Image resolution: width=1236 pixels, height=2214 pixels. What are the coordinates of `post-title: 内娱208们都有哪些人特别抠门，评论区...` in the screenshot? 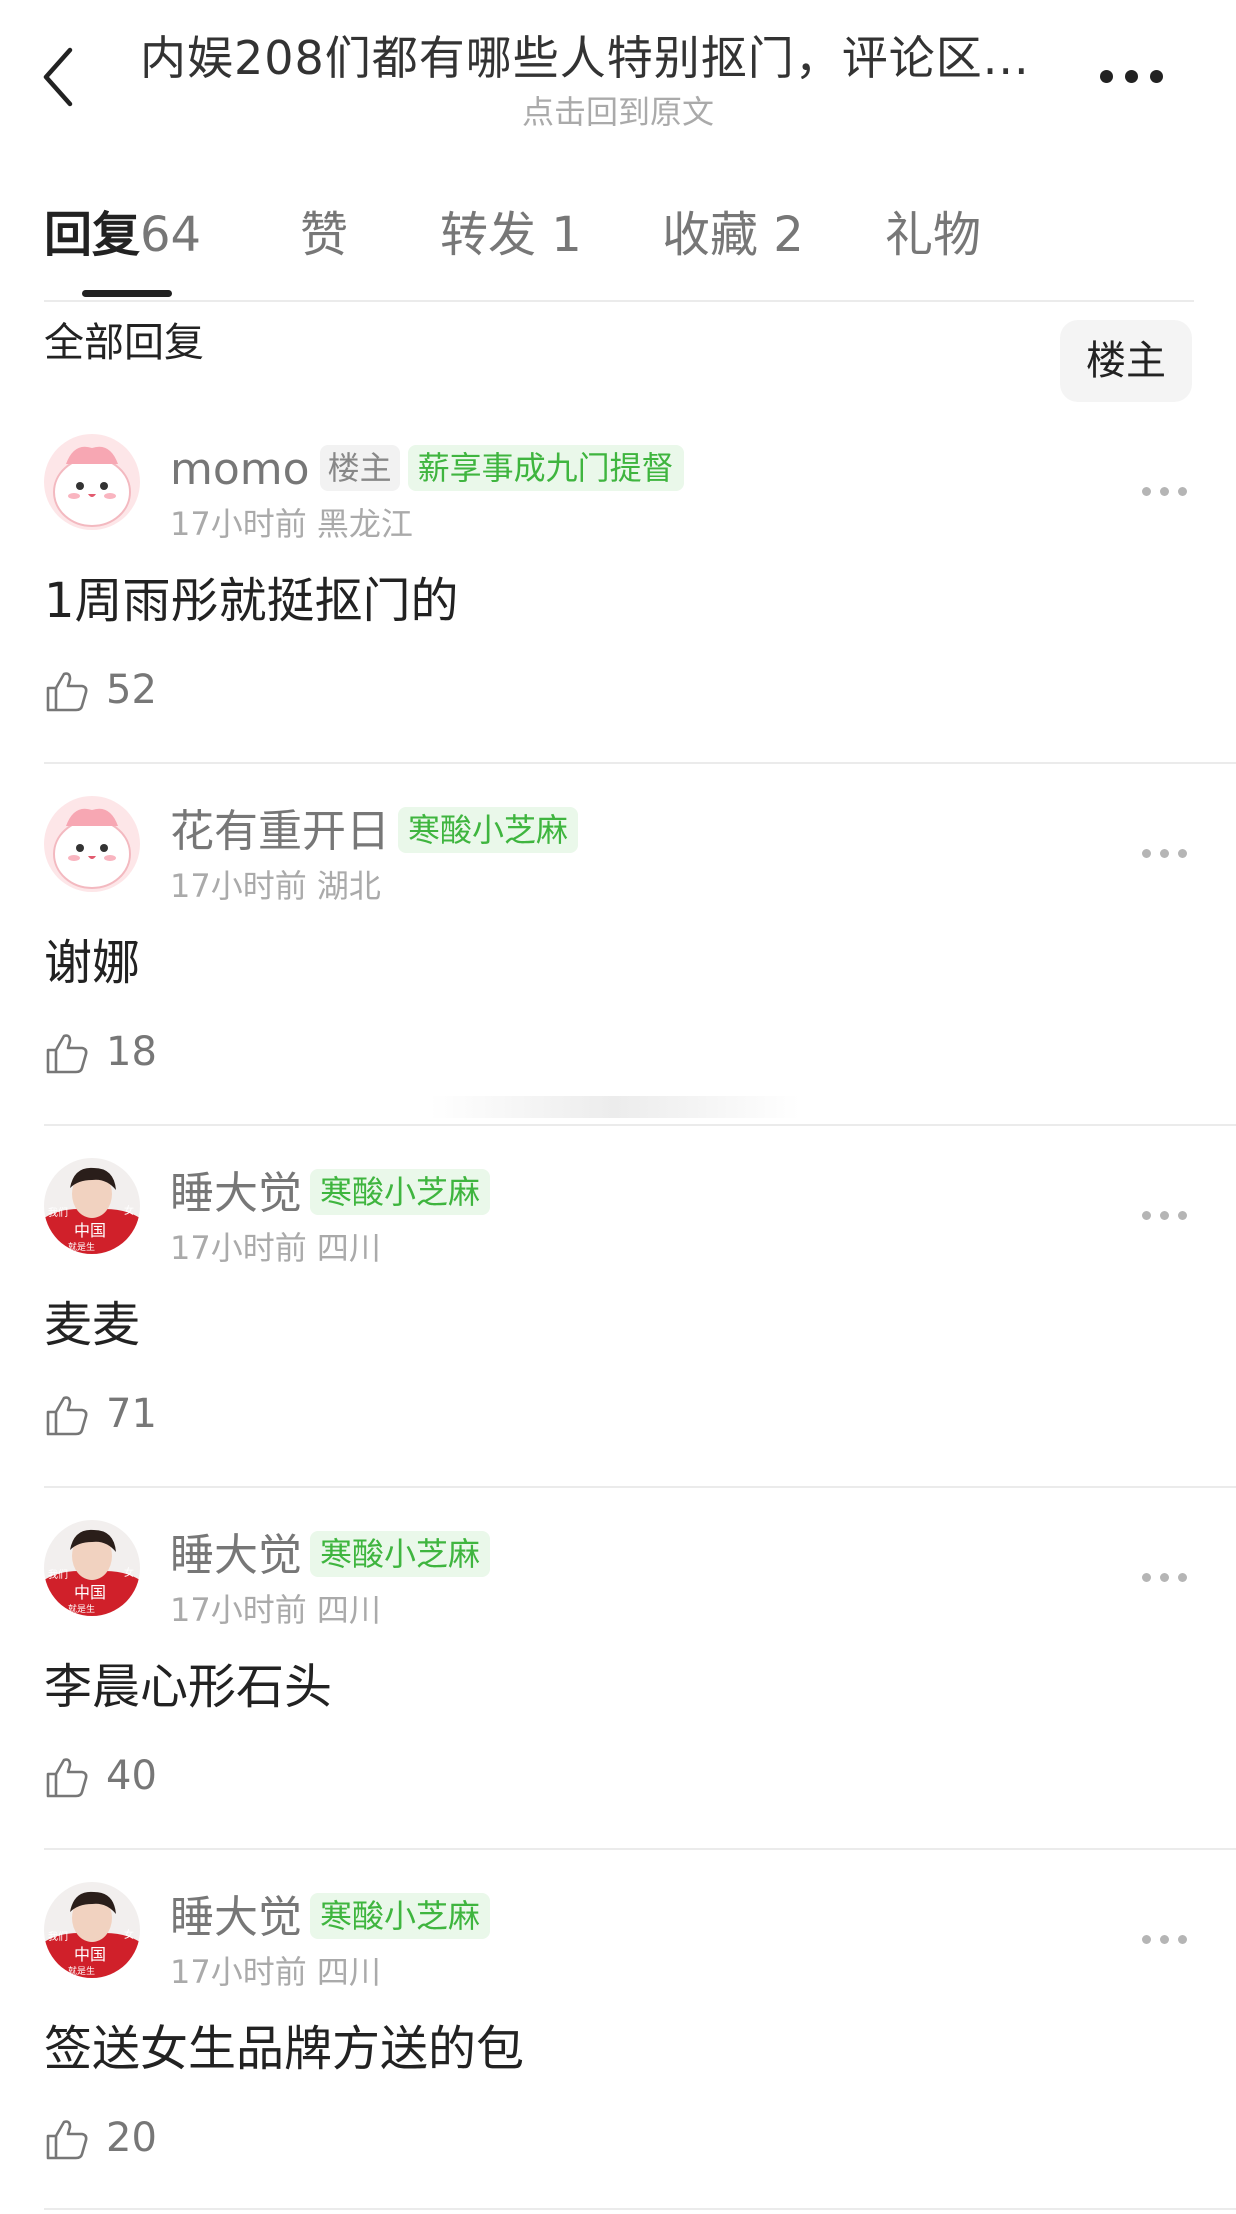 It's located at (610, 58).